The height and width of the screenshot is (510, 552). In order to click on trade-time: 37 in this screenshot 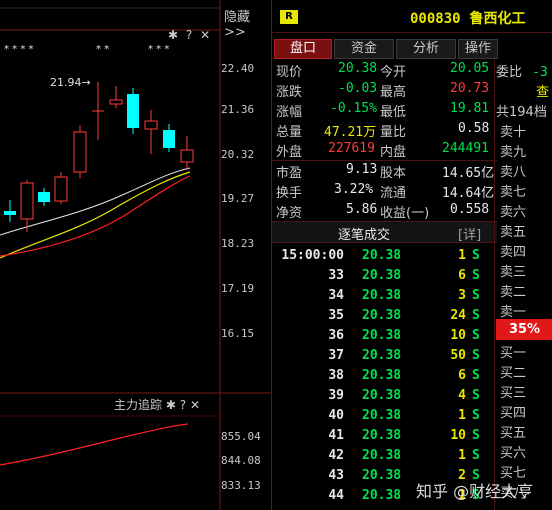, I will do `click(336, 355)`.